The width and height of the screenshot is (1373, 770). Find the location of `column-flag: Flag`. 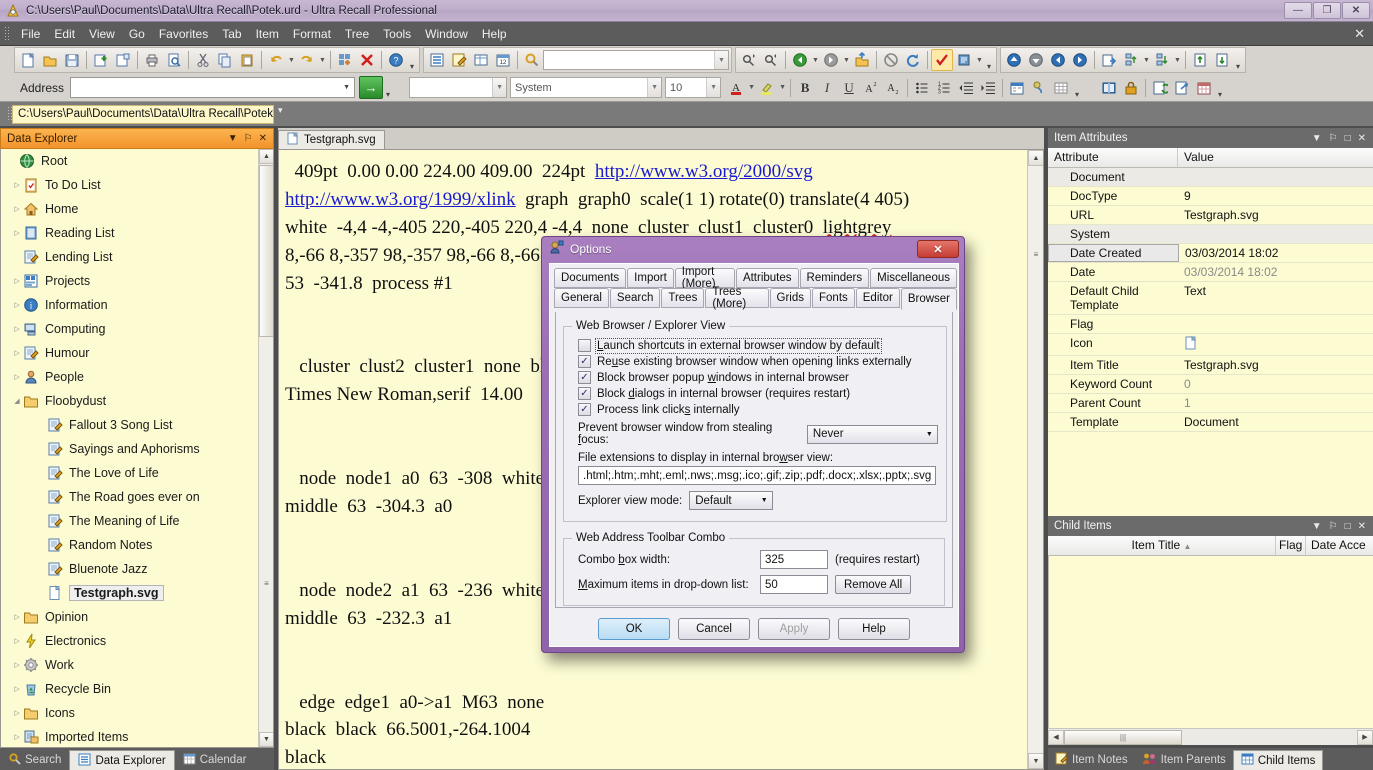

column-flag: Flag is located at coordinates (1291, 545).